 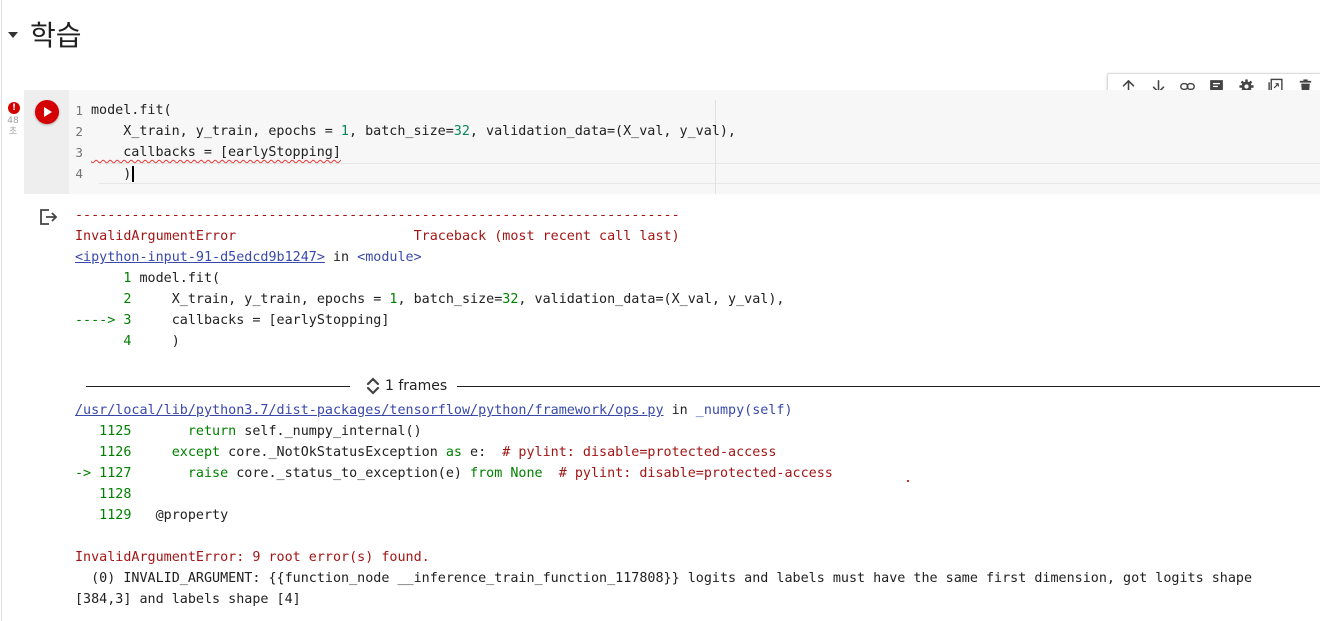 I want to click on frames-divider-left, so click(x=218, y=386).